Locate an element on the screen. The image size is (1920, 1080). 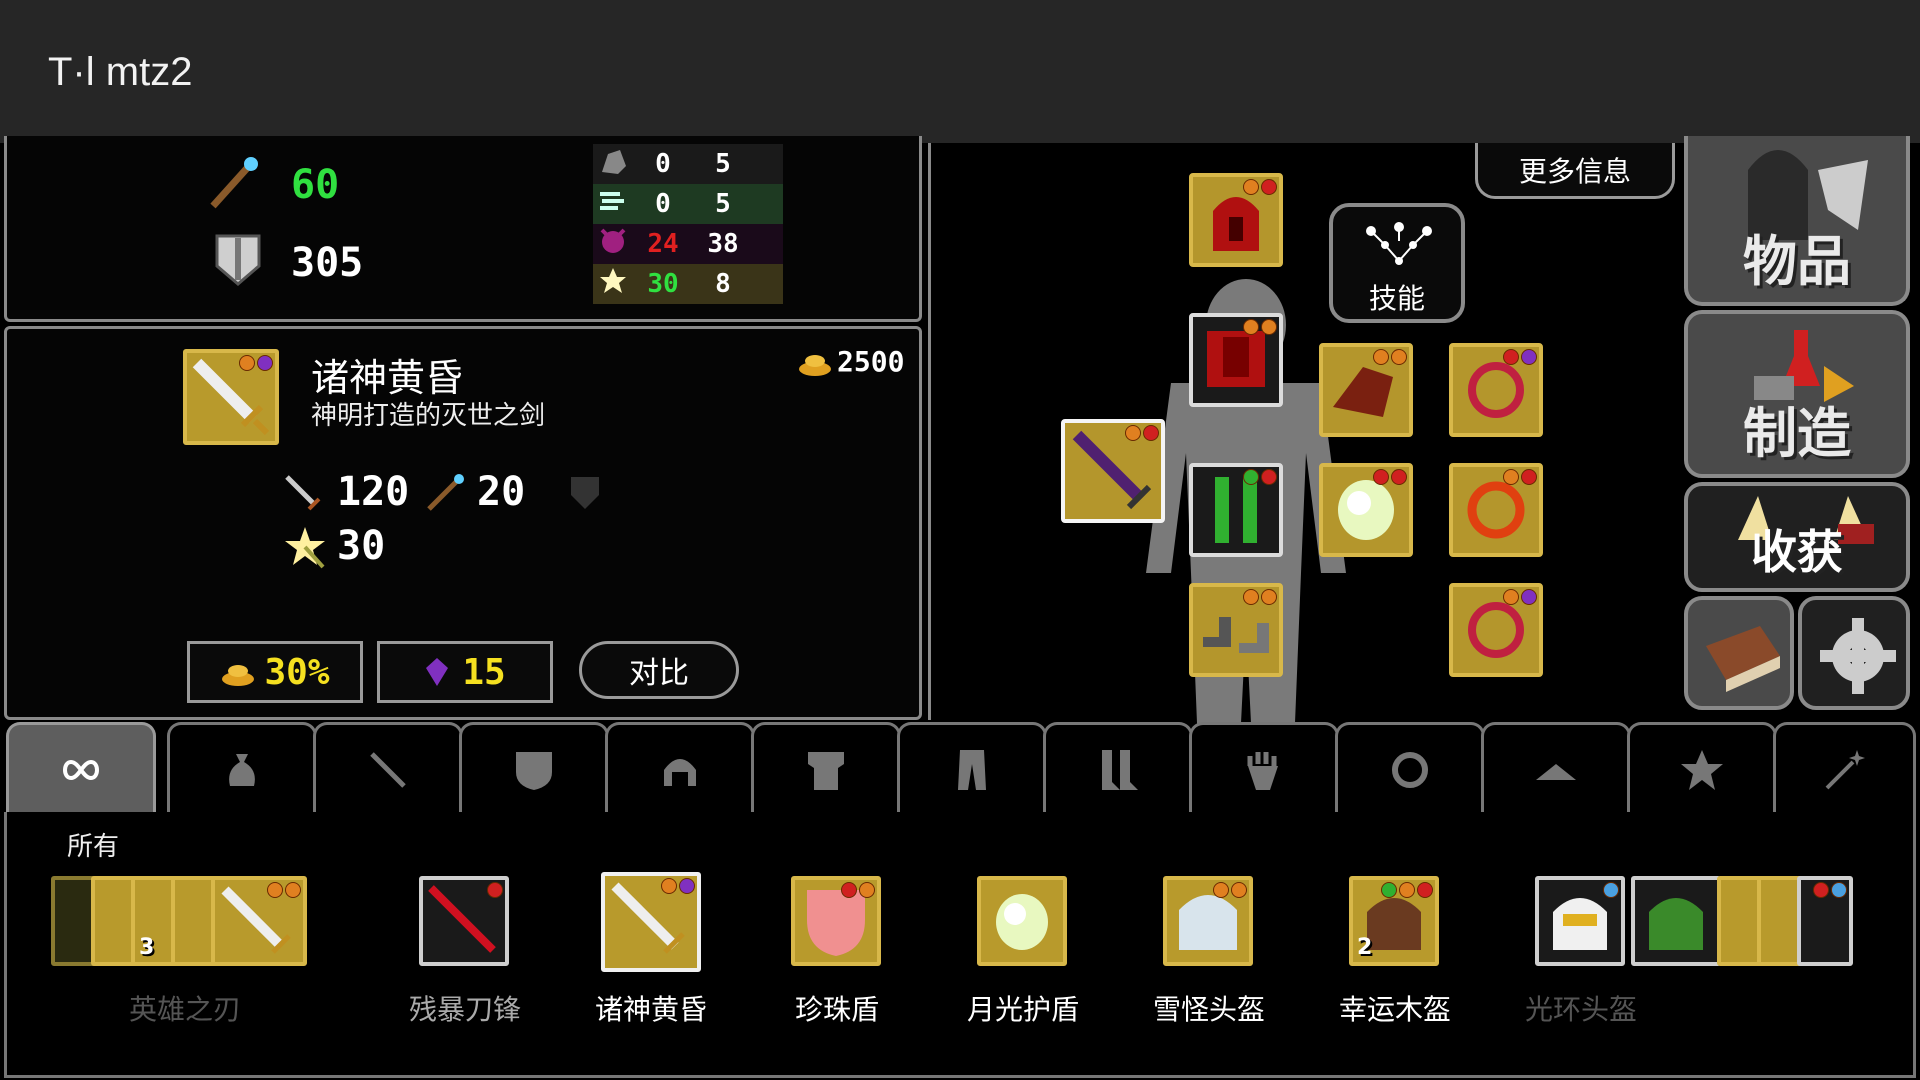
item-frame: 2 is located at coordinates (1394, 921).